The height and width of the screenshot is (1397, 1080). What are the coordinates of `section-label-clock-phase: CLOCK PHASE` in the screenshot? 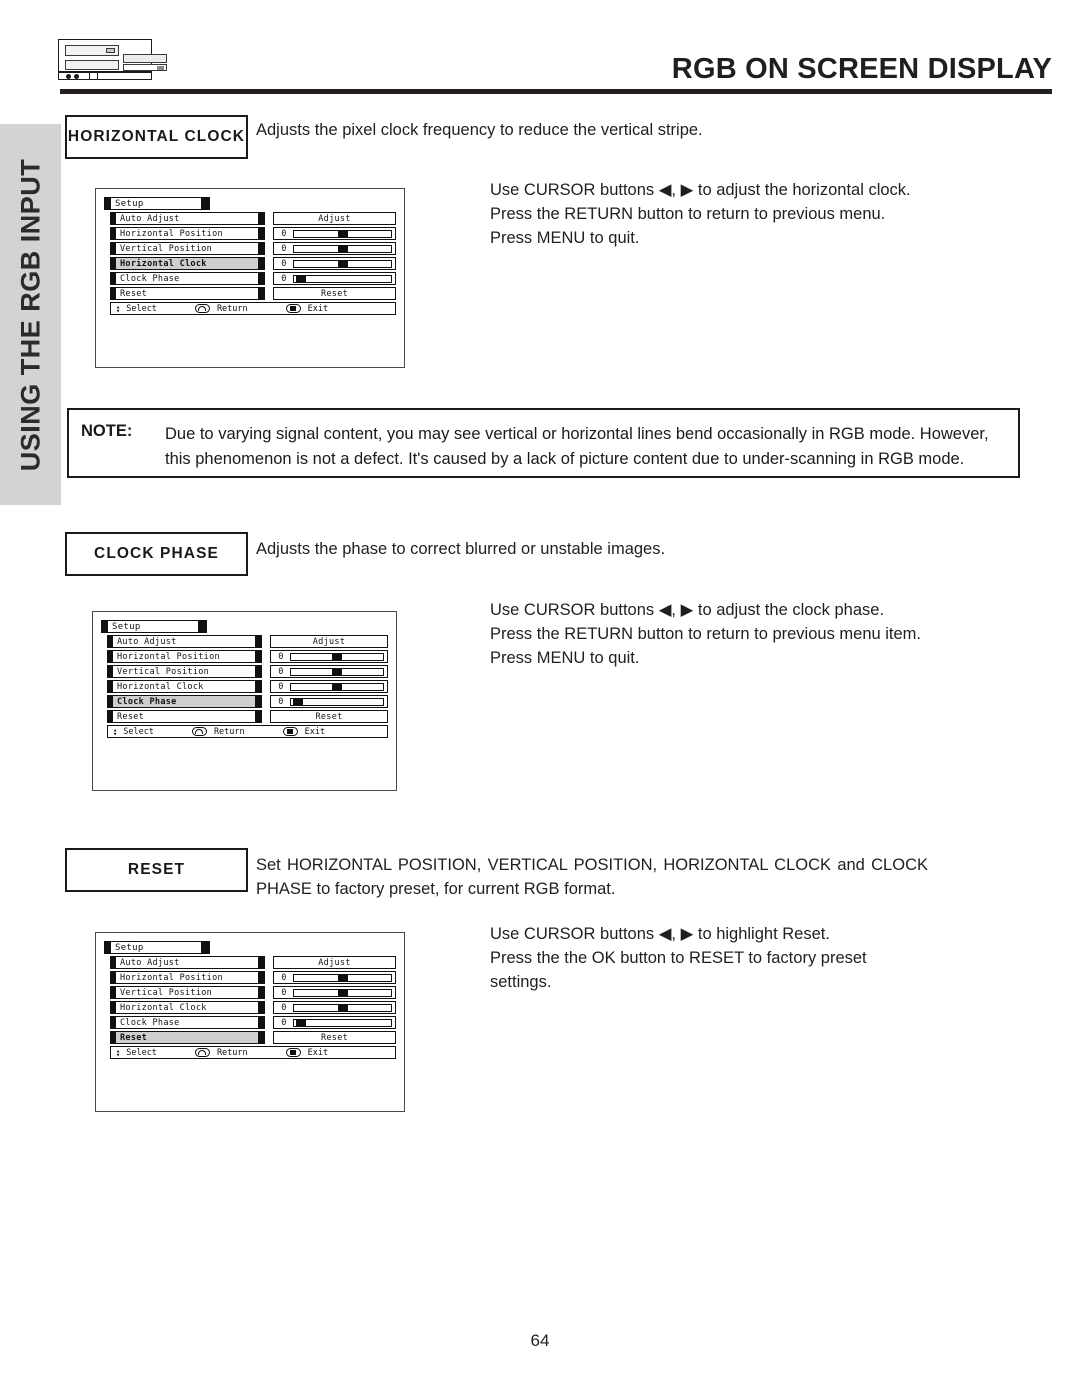 It's located at (156, 554).